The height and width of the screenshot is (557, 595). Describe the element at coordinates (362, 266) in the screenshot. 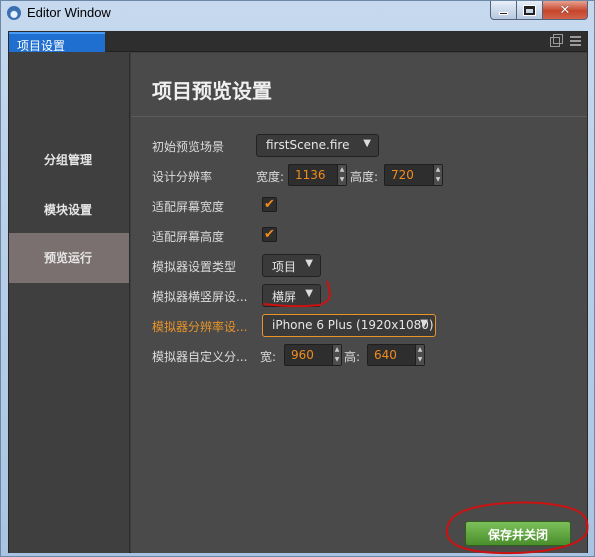

I see `row-sim-type: 模拟器设置类型 项目 ▼` at that location.